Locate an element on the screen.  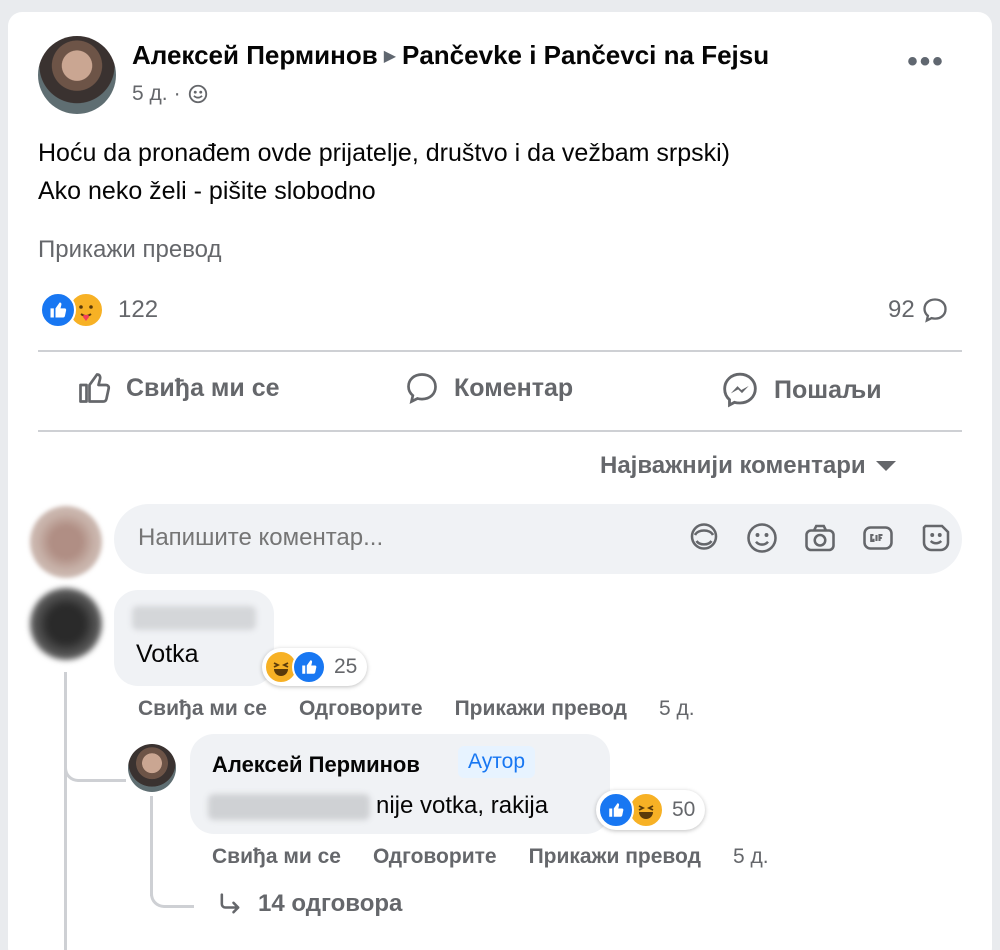
thumbs-up-icon is located at coordinates (95, 388).